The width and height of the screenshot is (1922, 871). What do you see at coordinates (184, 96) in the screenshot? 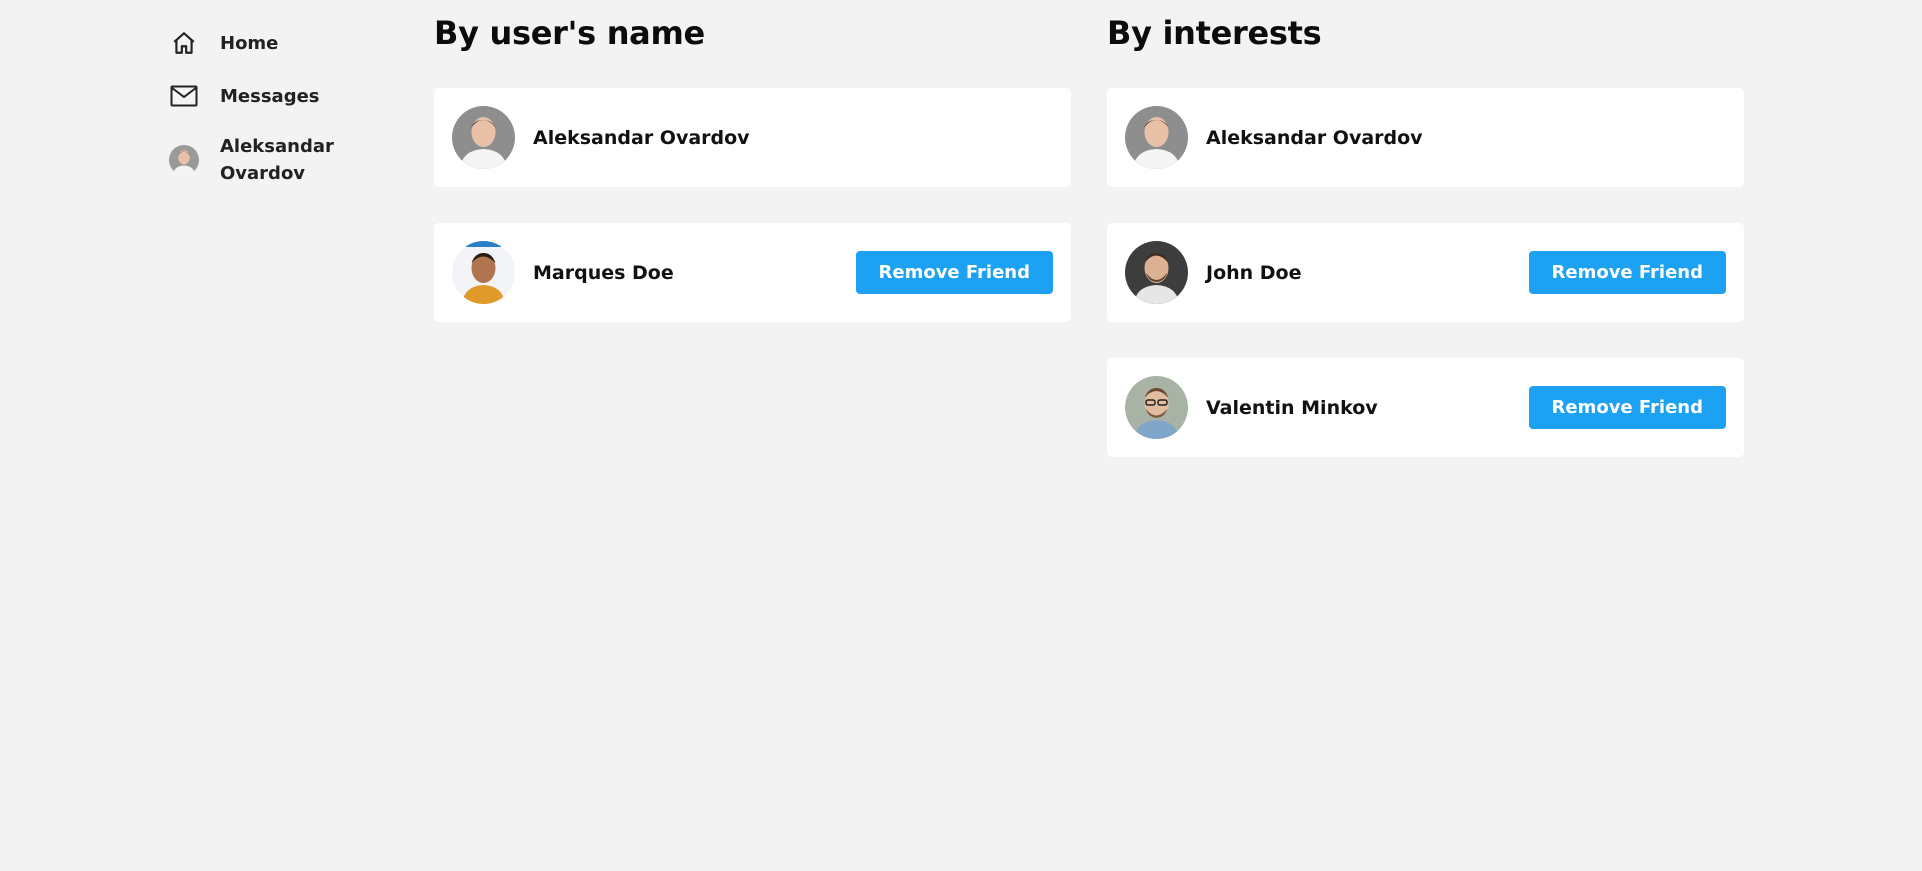
I see `envelope-icon` at bounding box center [184, 96].